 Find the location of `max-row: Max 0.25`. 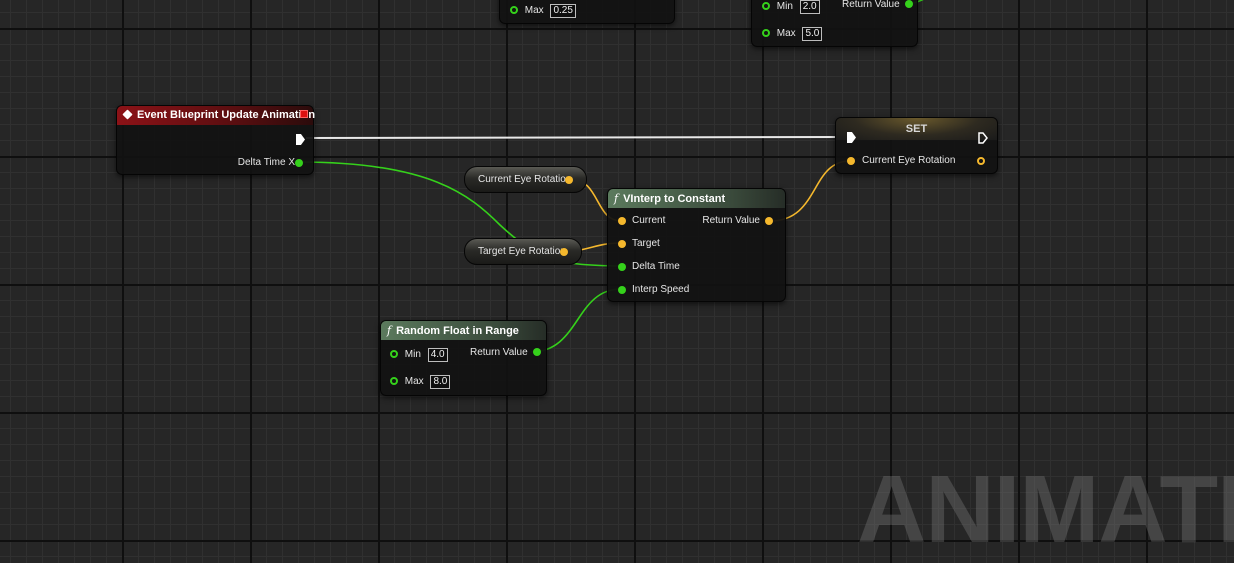

max-row: Max 0.25 is located at coordinates (543, 11).